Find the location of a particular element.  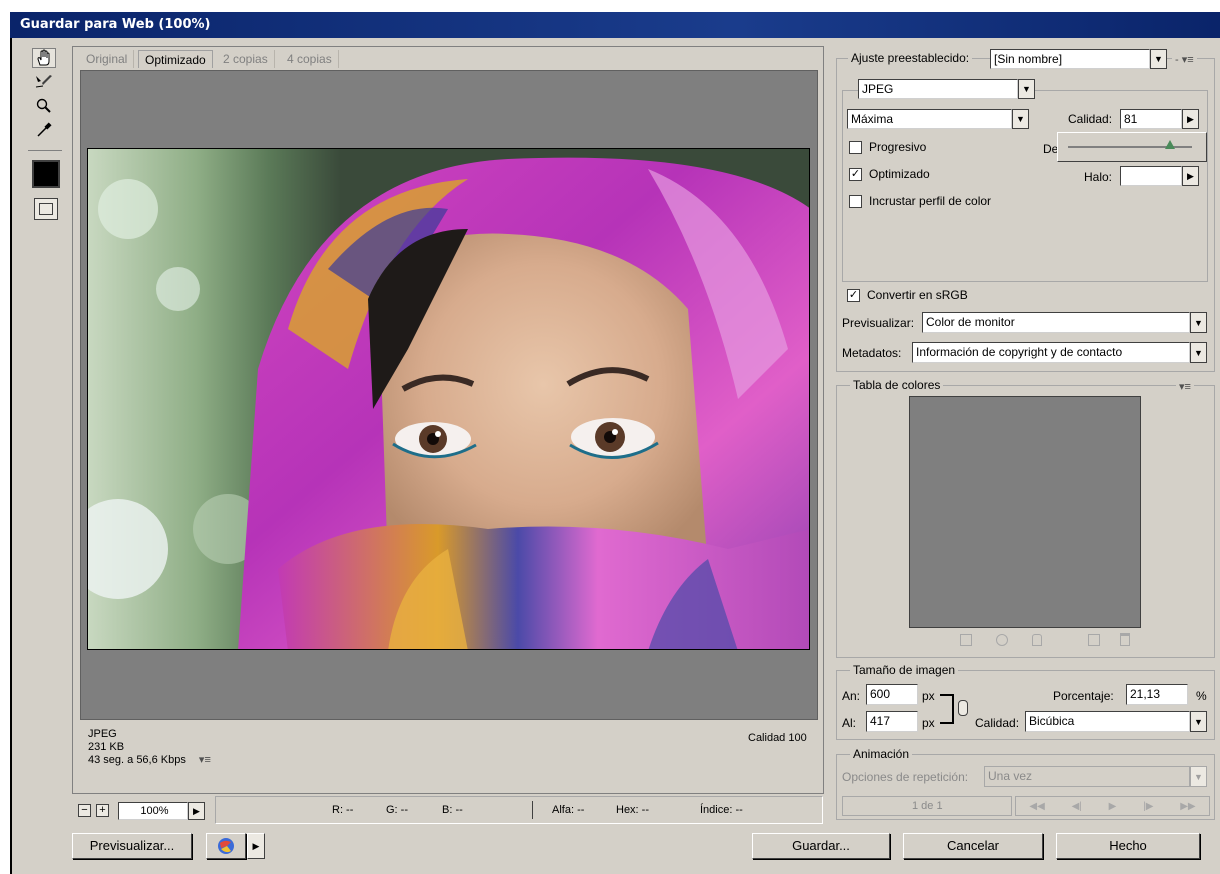

quality-field: 81 is located at coordinates (1151, 119).